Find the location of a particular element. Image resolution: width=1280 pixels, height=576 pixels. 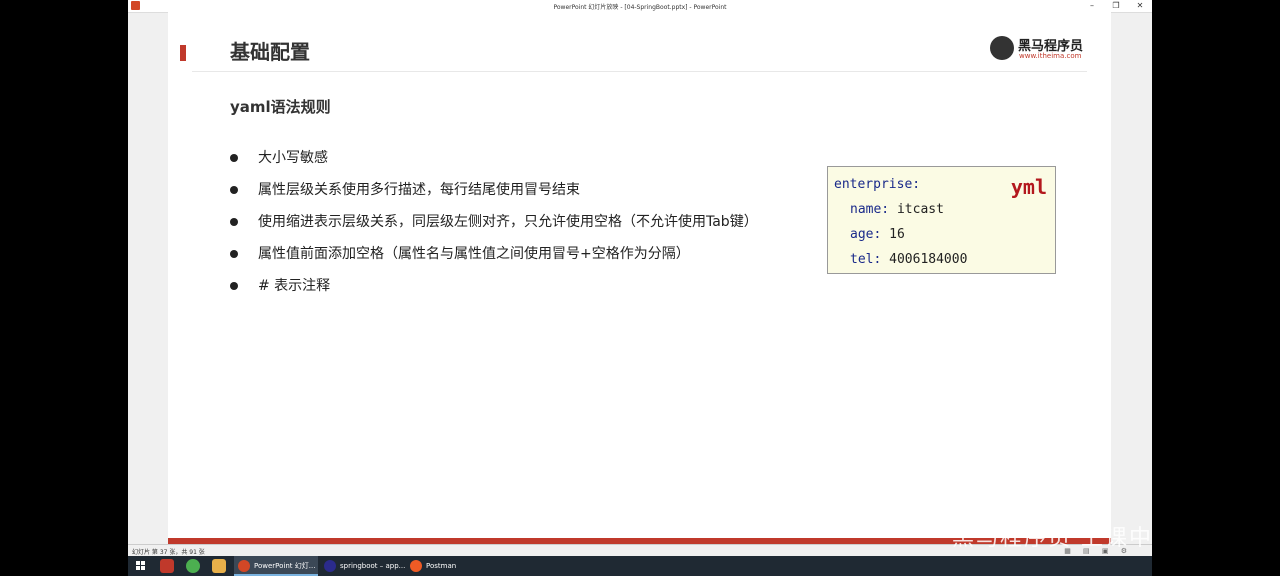

code-line: tel: 4006184000 is located at coordinates (908, 259).